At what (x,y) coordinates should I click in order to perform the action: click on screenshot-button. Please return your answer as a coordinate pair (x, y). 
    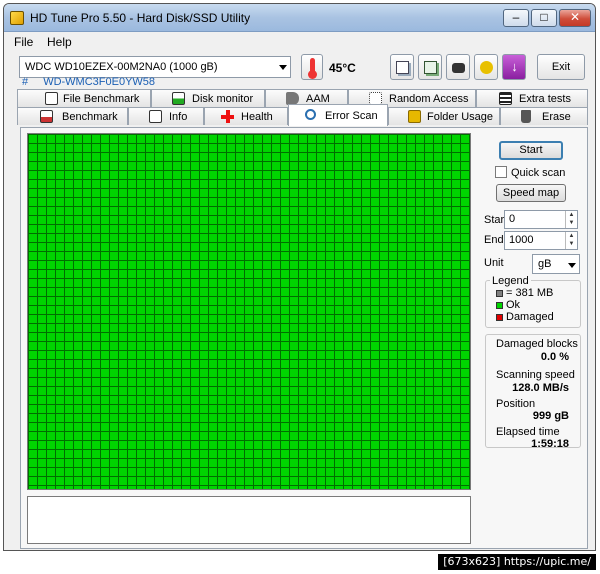
    Looking at the image, I should click on (458, 67).